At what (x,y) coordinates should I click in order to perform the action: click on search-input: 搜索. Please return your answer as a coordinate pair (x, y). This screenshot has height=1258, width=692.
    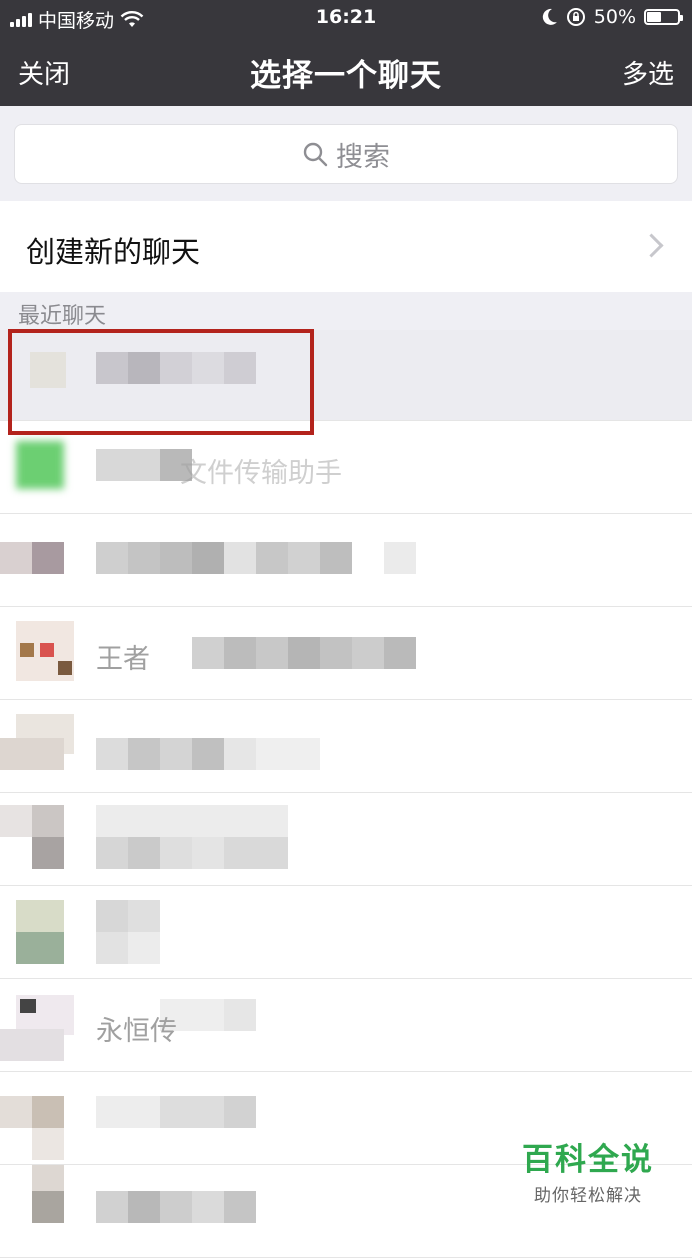
    Looking at the image, I should click on (346, 154).